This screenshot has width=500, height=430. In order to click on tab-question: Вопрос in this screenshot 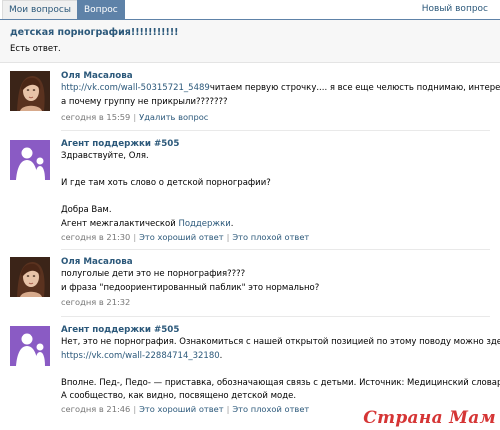, I will do `click(101, 10)`.